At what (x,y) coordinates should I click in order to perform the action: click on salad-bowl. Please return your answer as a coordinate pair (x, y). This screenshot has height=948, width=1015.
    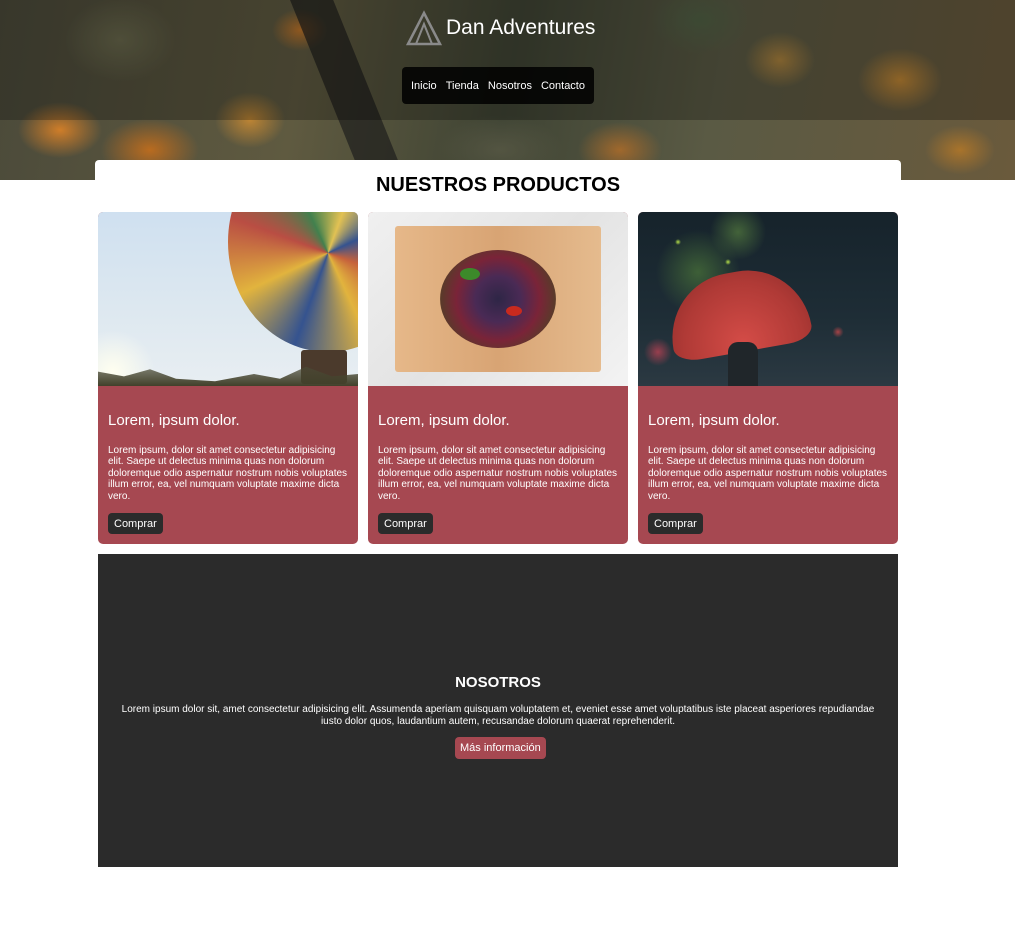
    Looking at the image, I should click on (498, 299).